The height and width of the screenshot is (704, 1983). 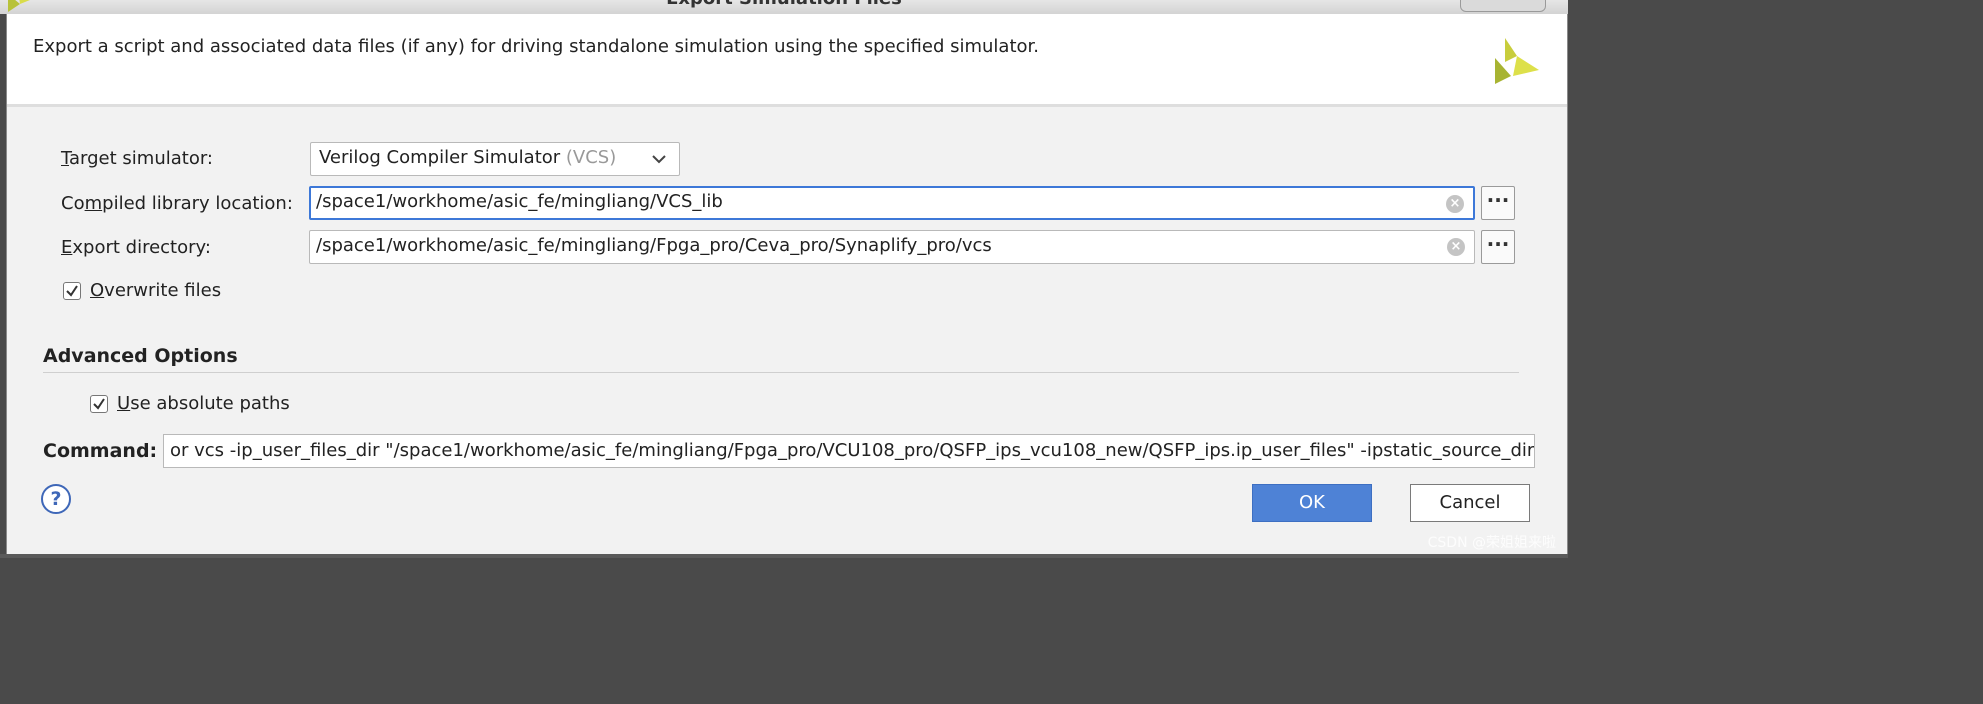 I want to click on background-window-strip, so click(x=784, y=556).